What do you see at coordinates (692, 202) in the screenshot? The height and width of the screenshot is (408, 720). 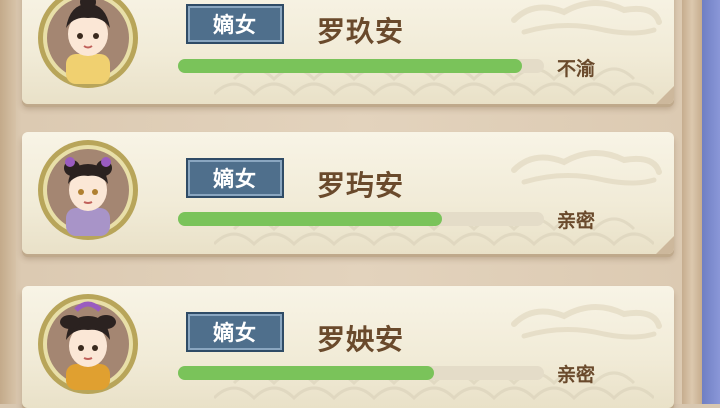 I see `scrollbar-track` at bounding box center [692, 202].